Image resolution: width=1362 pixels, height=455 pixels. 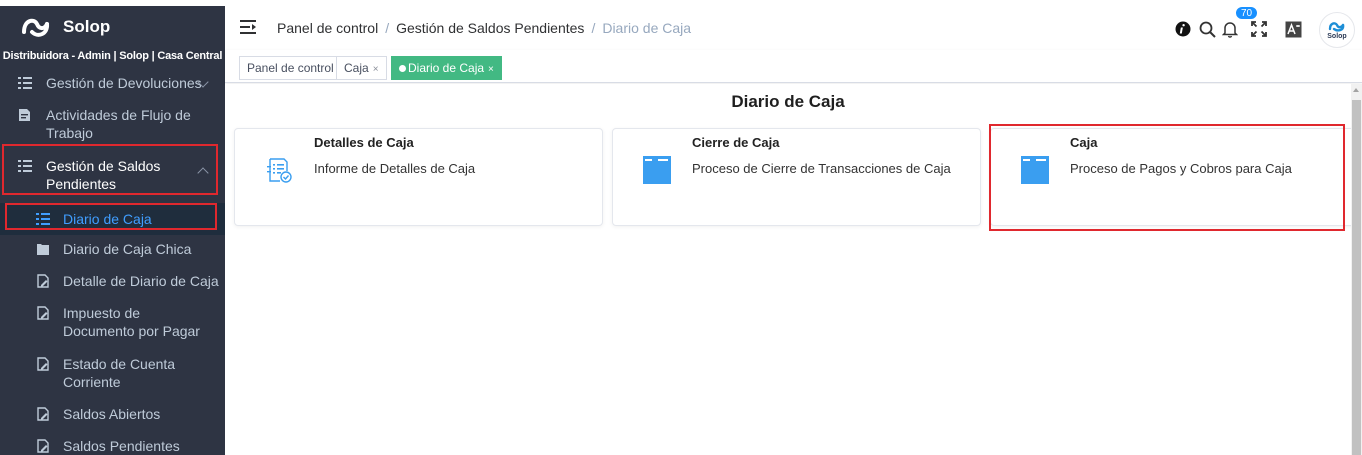 I want to click on sidebar-item-actividades-flujo: Actividades de Flujo de Trabajo, so click(x=112, y=124).